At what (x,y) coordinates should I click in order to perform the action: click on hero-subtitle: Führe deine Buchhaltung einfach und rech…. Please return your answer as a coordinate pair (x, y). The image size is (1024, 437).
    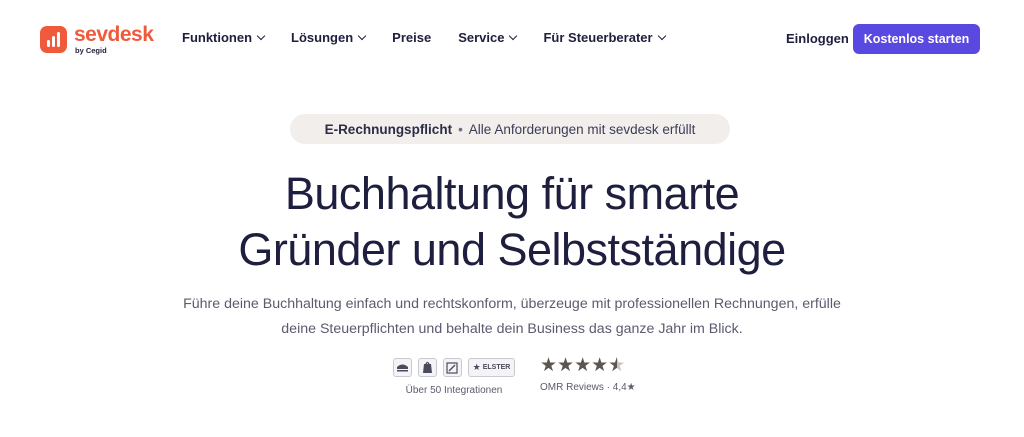
    Looking at the image, I should click on (512, 317).